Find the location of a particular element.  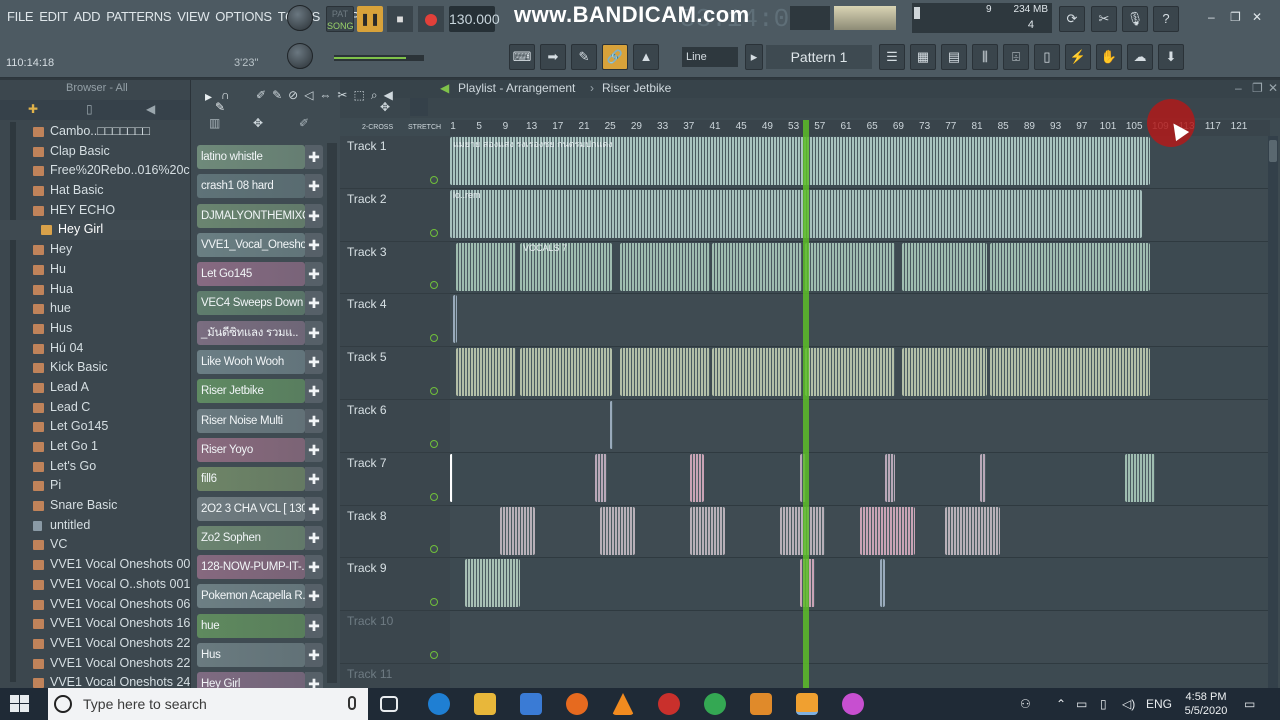

channel-item: Let Go145 ✚ is located at coordinates (261, 274).